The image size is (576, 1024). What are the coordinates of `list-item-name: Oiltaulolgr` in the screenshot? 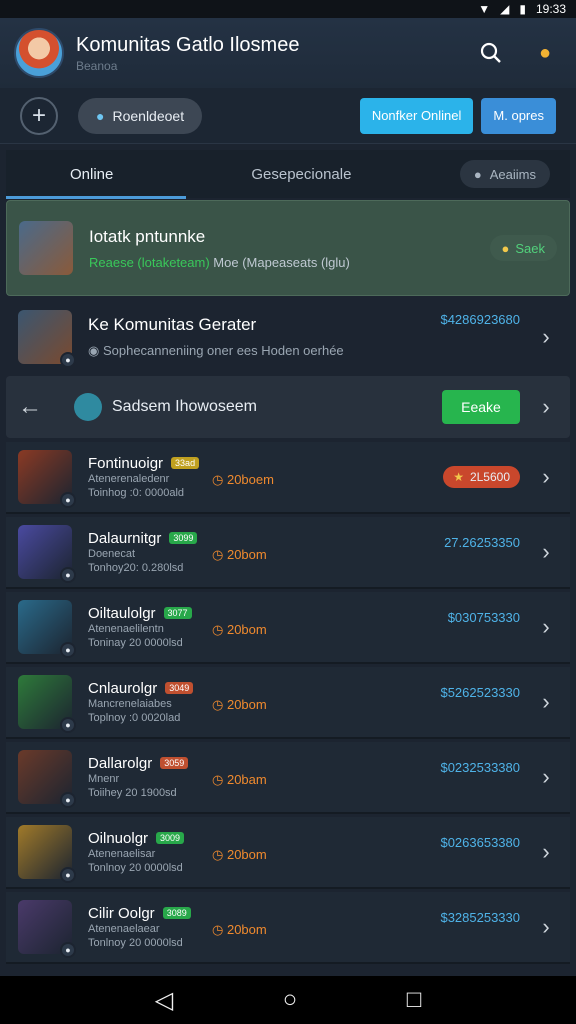 It's located at (122, 613).